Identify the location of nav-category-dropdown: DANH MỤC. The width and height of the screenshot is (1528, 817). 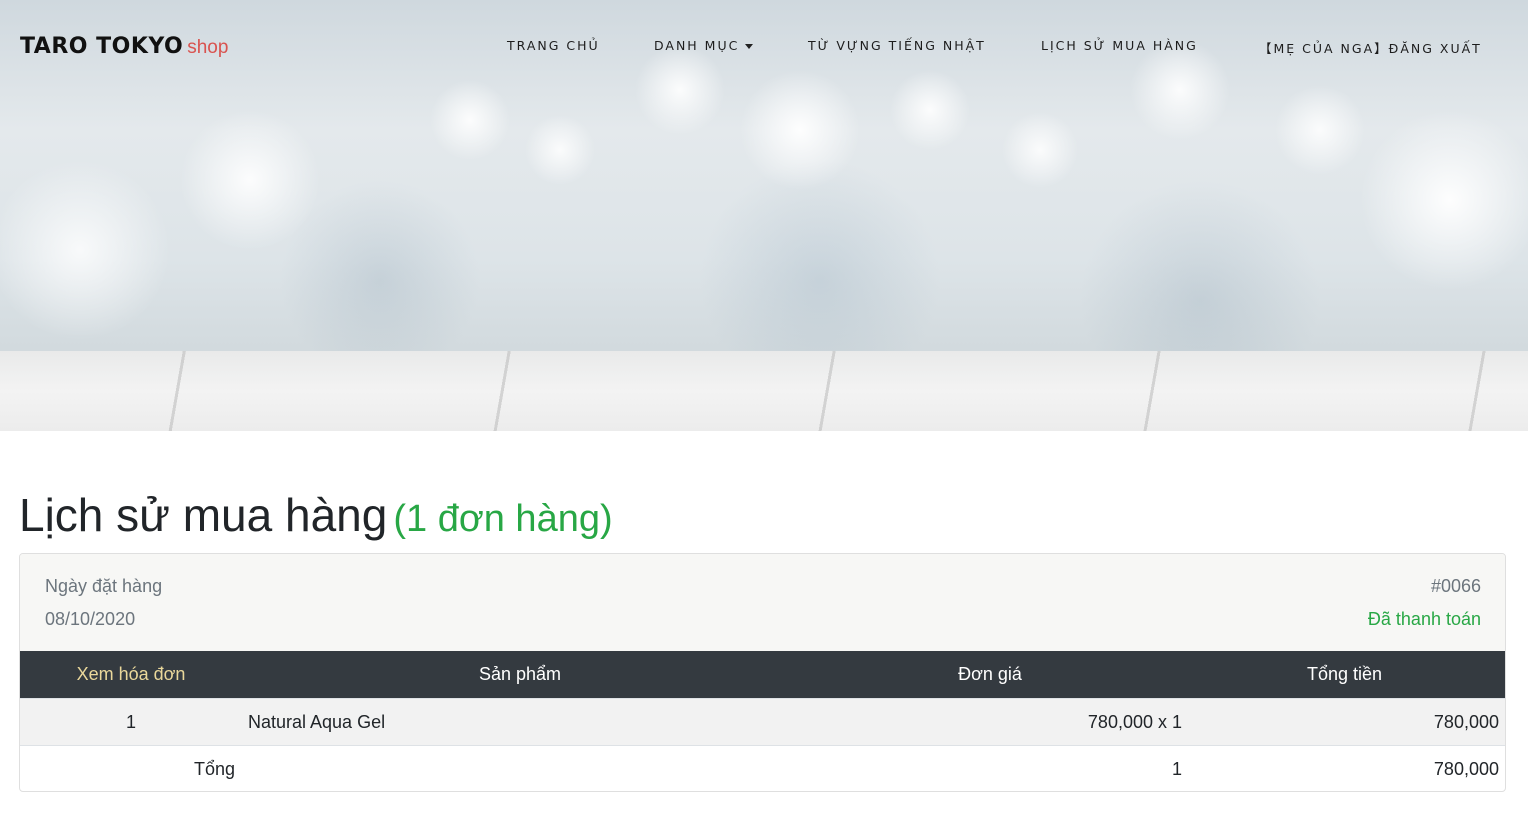
(704, 45).